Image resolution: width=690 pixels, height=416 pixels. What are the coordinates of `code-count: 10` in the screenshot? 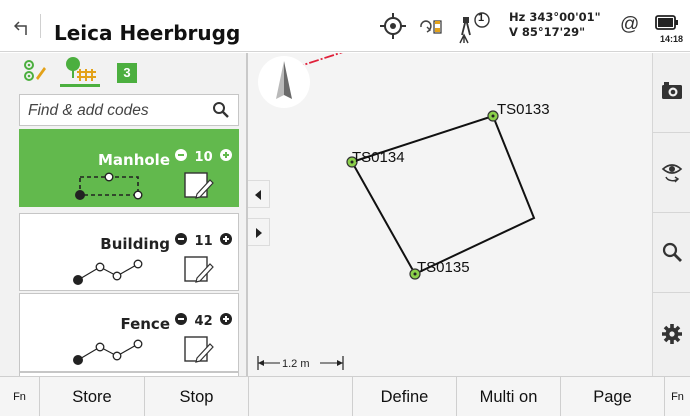 It's located at (203, 157).